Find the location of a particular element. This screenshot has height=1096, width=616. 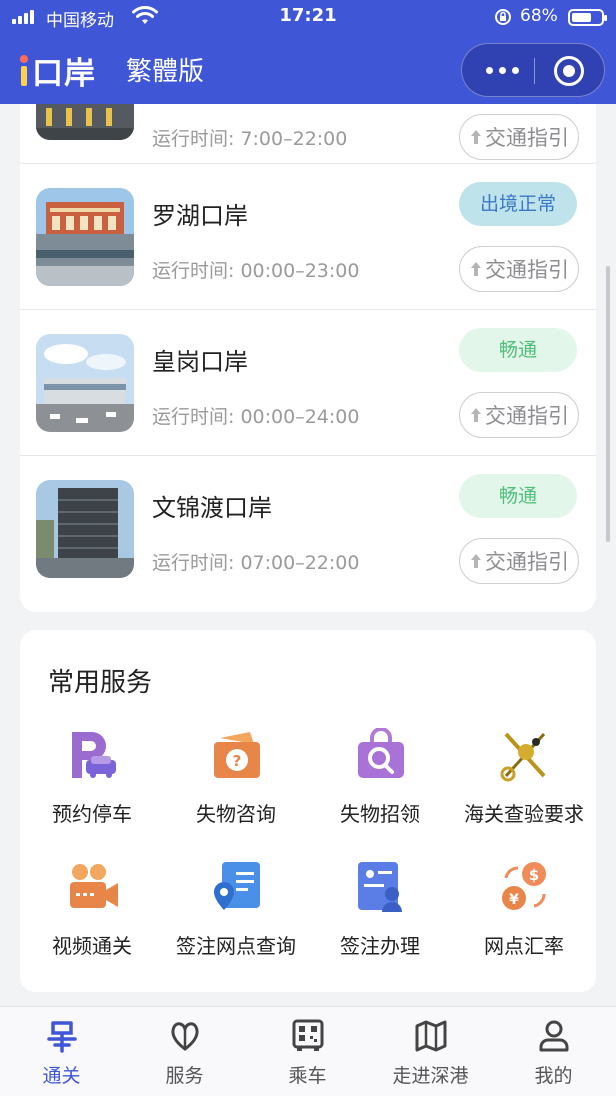

clearance-icon is located at coordinates (62, 1037).